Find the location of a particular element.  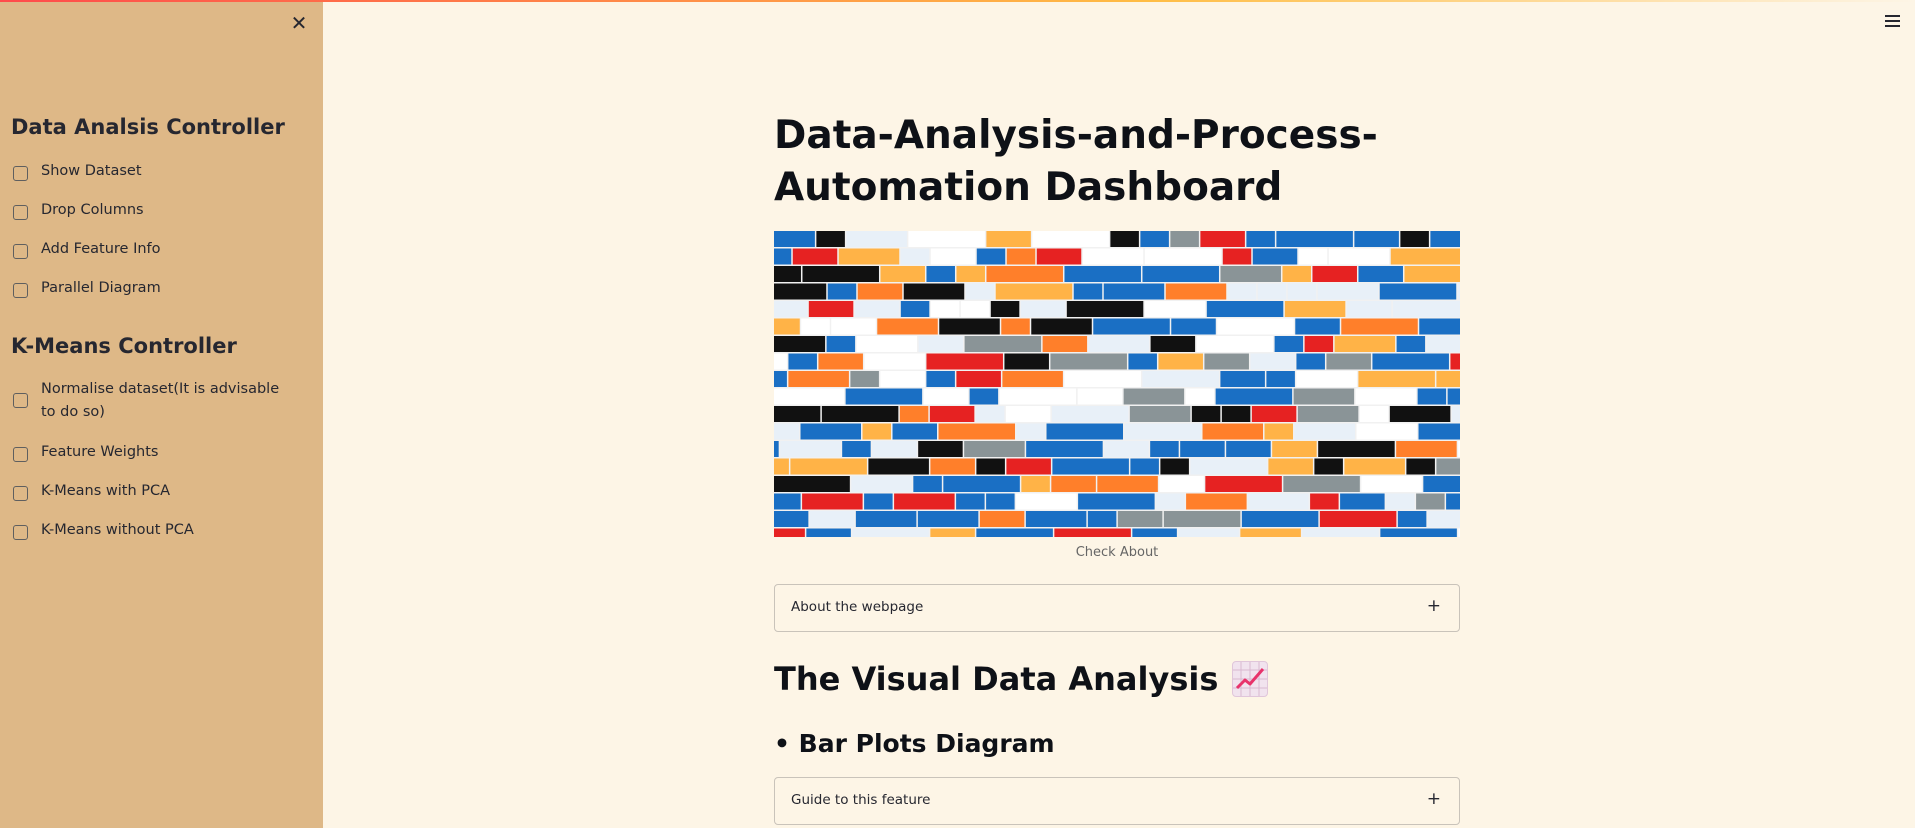

checkbox-feature-weights: Feature Weights is located at coordinates (158, 454).